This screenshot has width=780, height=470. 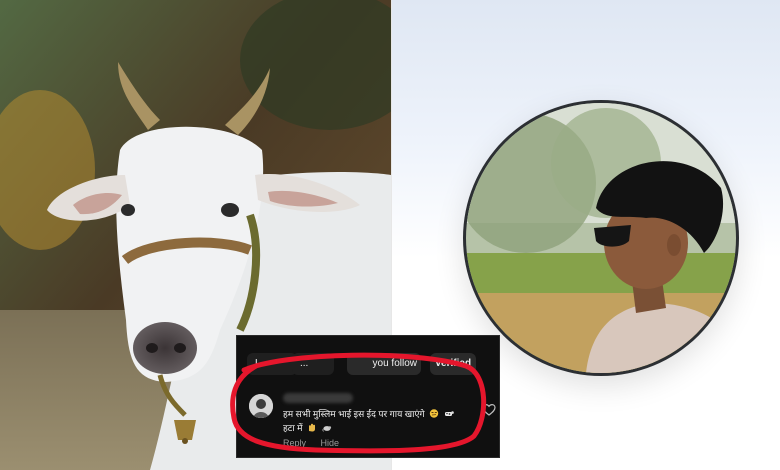 What do you see at coordinates (272, 364) in the screenshot?
I see `filter-chip: L` at bounding box center [272, 364].